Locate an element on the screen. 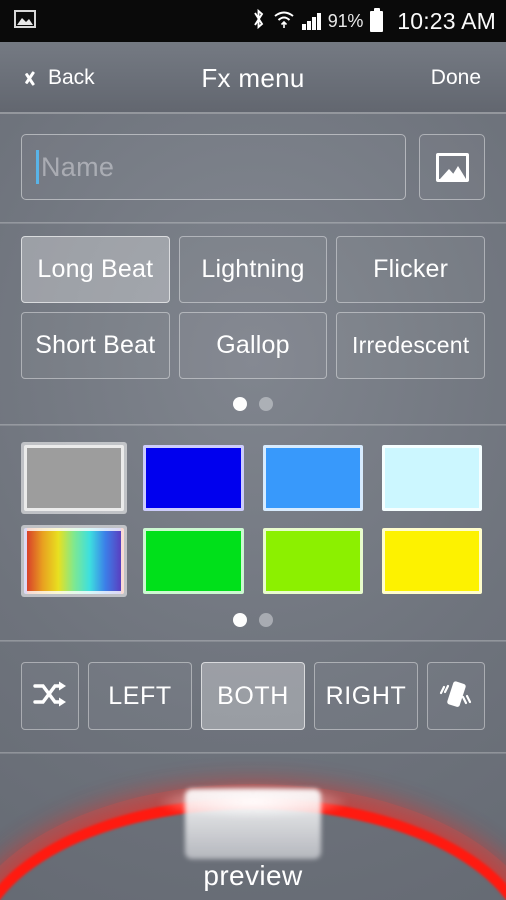  color-swatch-green is located at coordinates (193, 561).